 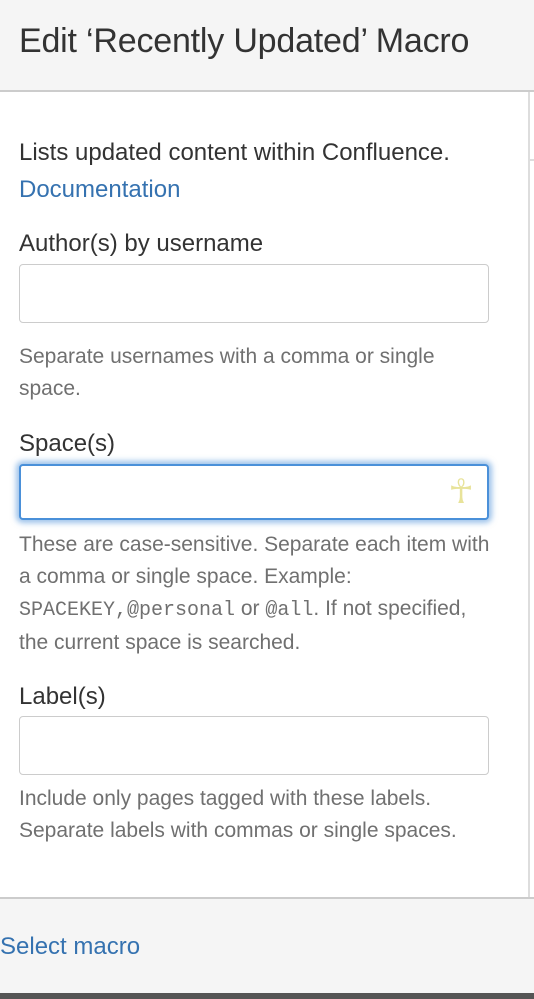 I want to click on select-macro-link: Select macro, so click(x=70, y=947).